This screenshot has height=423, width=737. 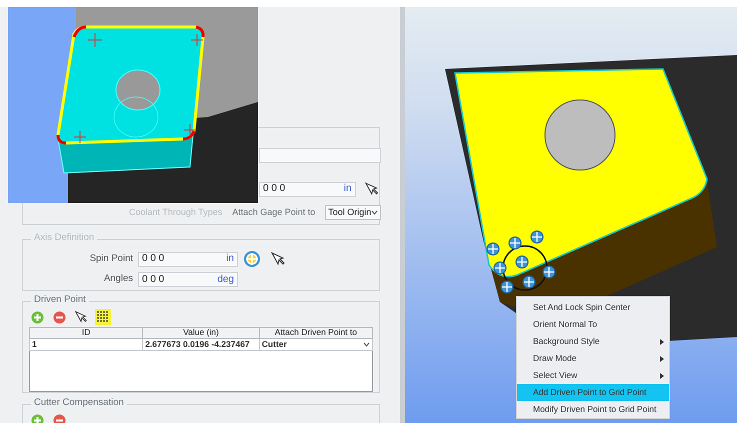 What do you see at coordinates (79, 403) in the screenshot?
I see `group-title: Cutter Compensation` at bounding box center [79, 403].